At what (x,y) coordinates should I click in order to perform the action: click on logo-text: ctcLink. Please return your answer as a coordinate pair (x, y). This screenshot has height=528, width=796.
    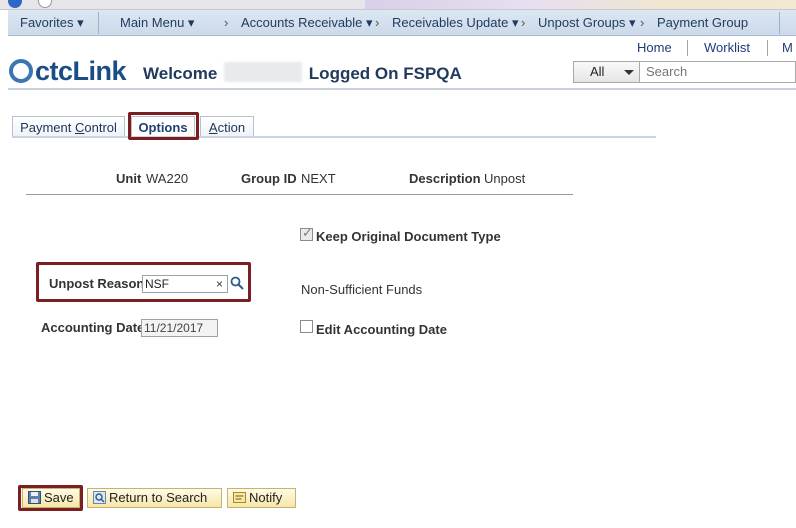
    Looking at the image, I should click on (81, 71).